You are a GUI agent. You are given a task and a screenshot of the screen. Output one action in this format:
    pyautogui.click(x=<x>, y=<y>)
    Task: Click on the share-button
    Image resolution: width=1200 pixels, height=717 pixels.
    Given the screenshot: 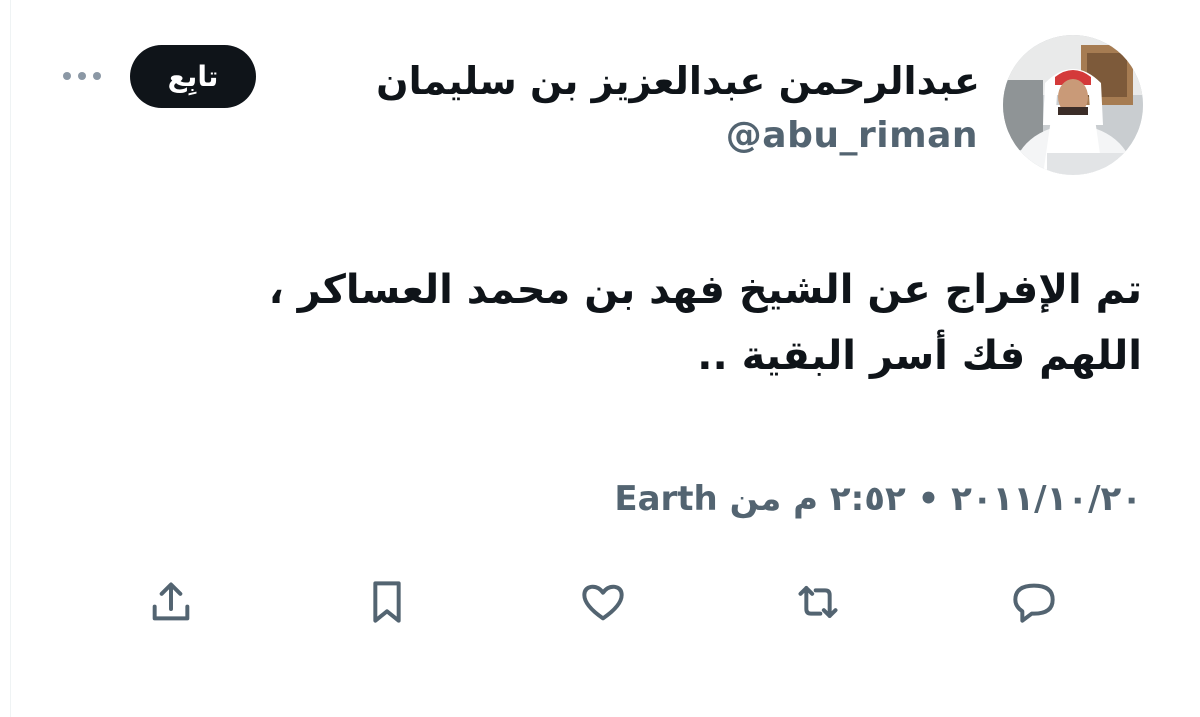 What is the action you would take?
    pyautogui.click(x=171, y=602)
    